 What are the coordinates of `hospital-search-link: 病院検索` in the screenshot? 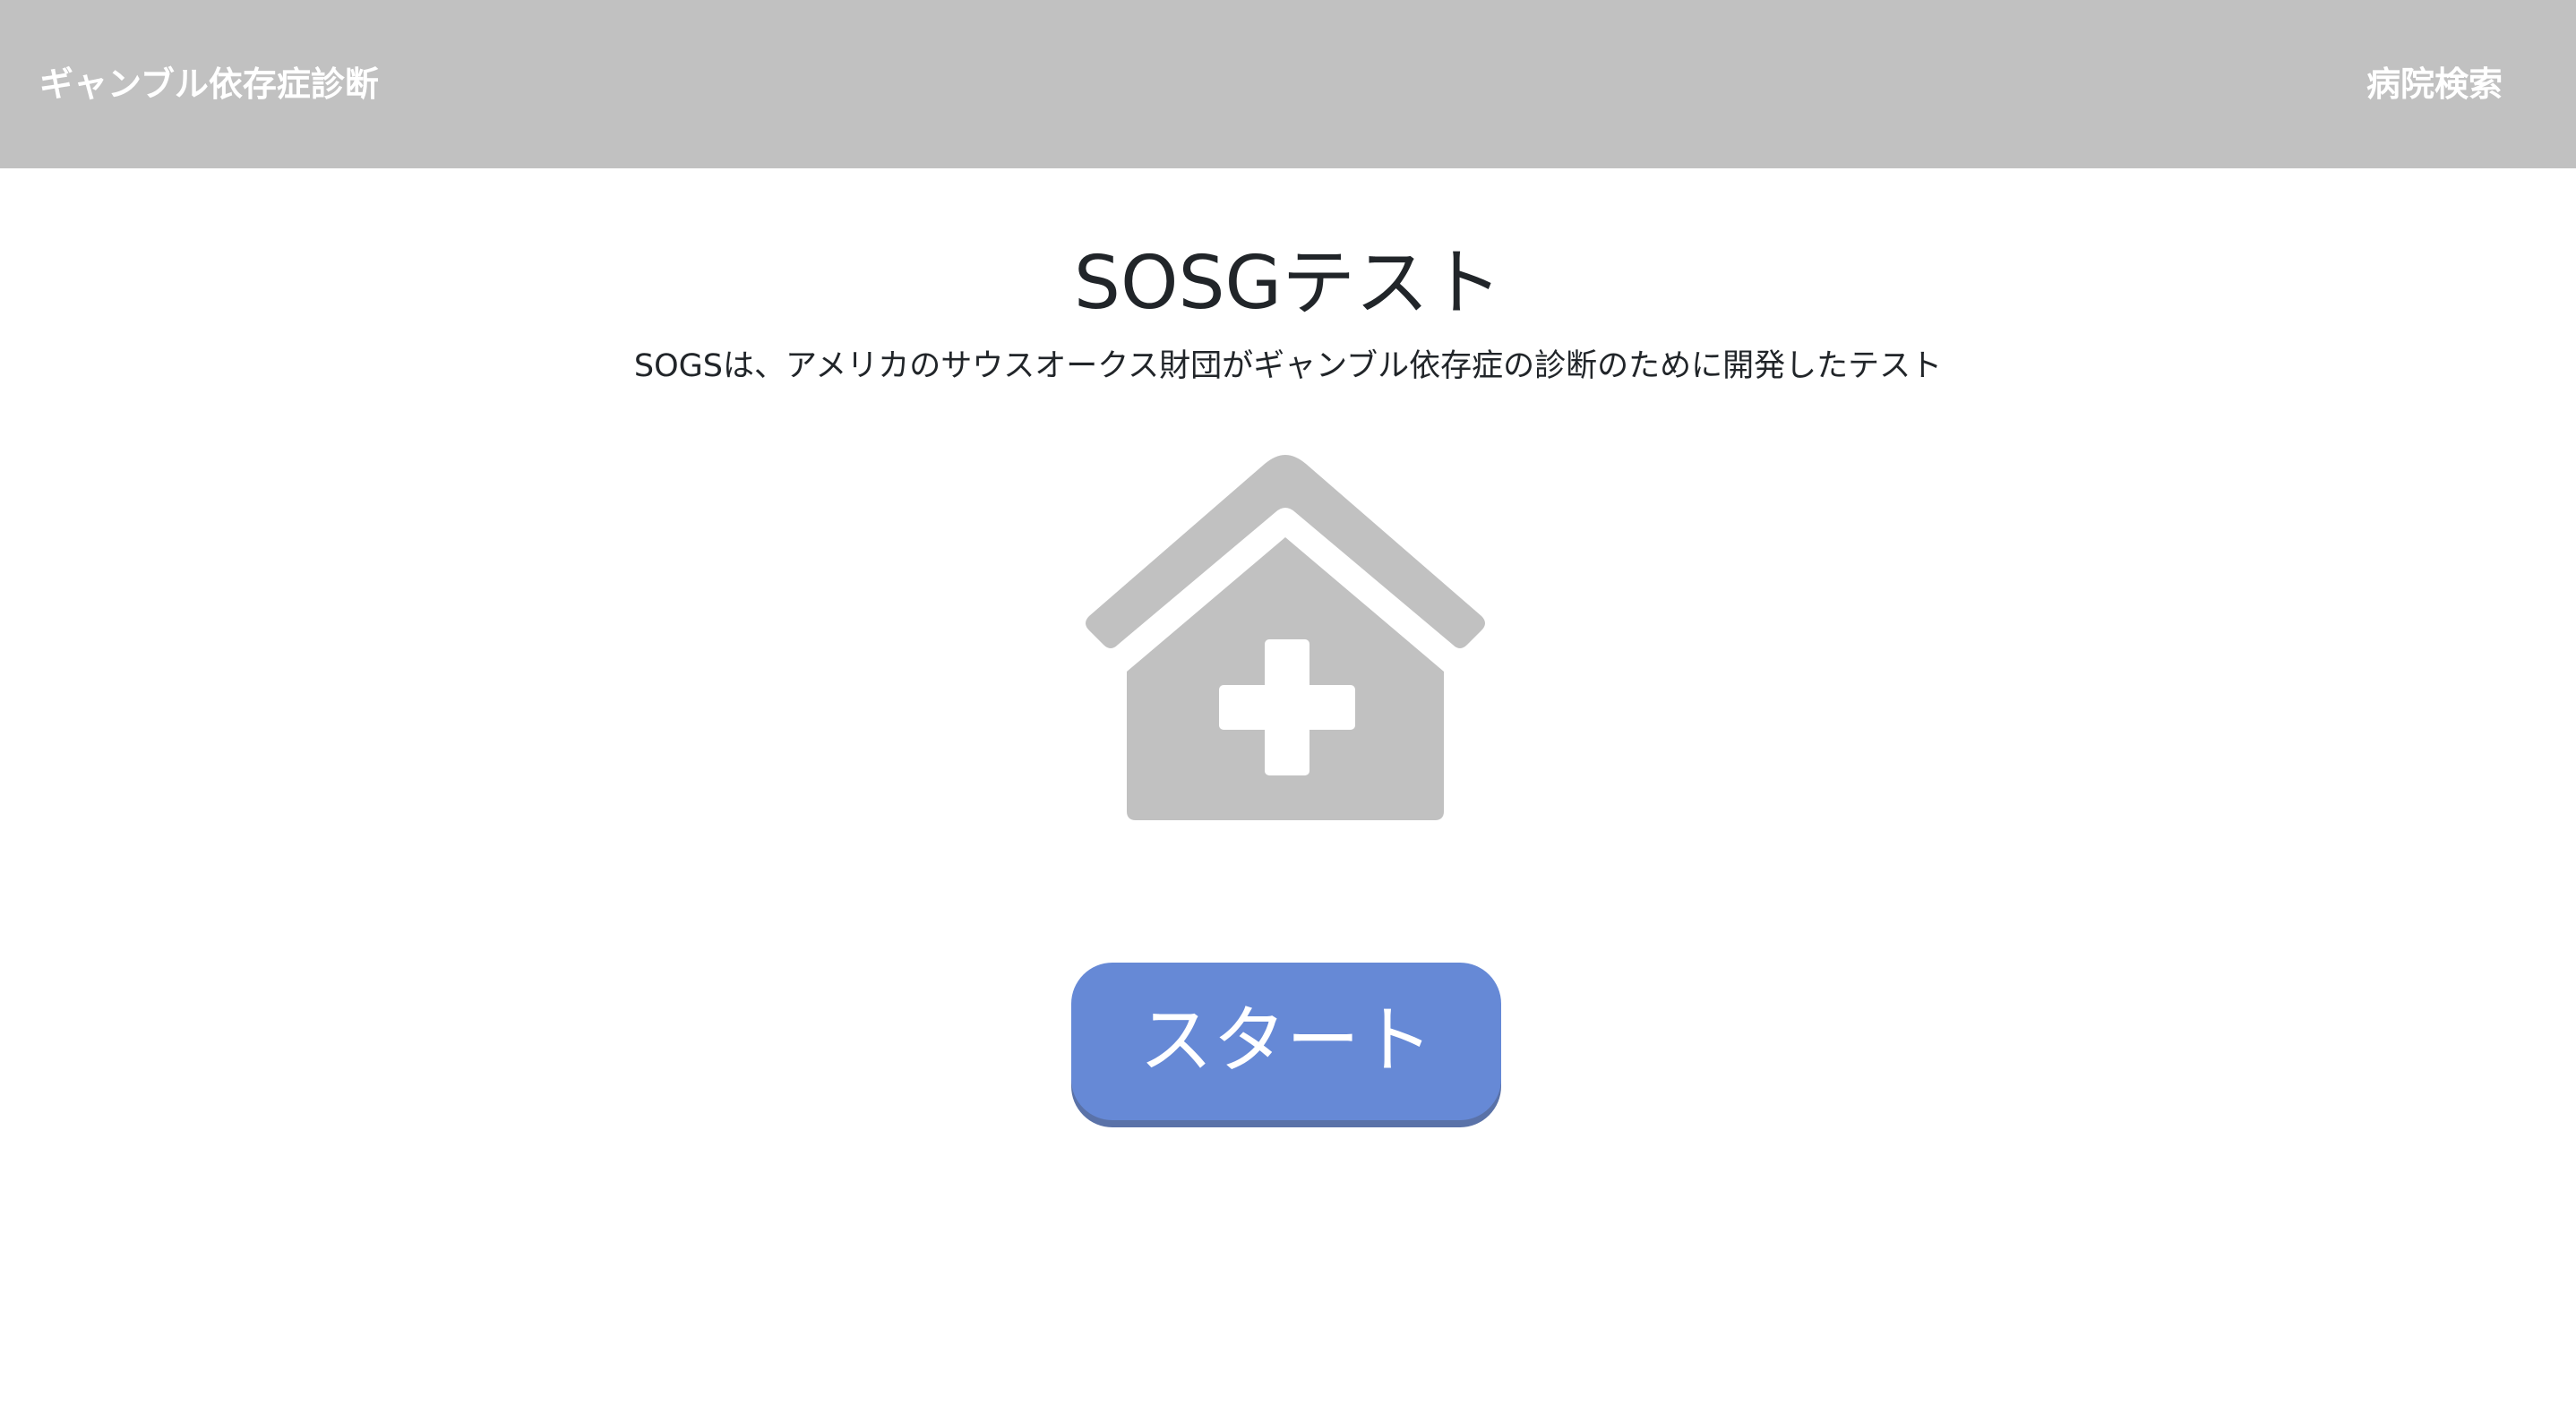 It's located at (2434, 84).